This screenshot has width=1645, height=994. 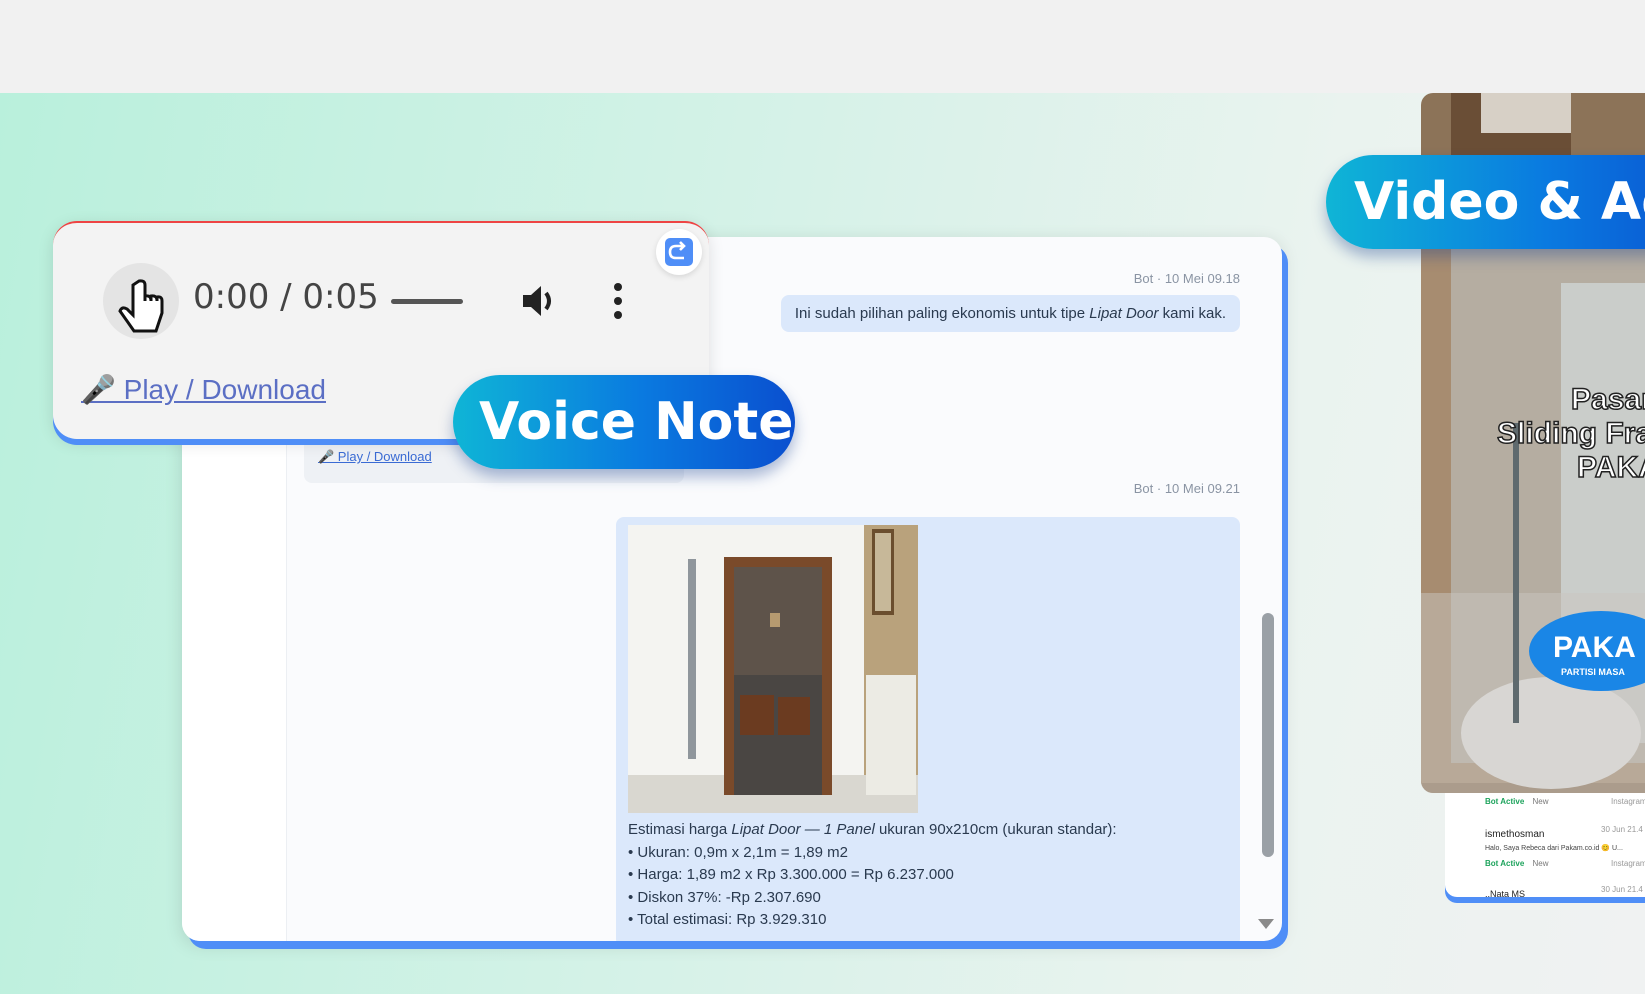 I want to click on audio-seek-bar, so click(x=427, y=301).